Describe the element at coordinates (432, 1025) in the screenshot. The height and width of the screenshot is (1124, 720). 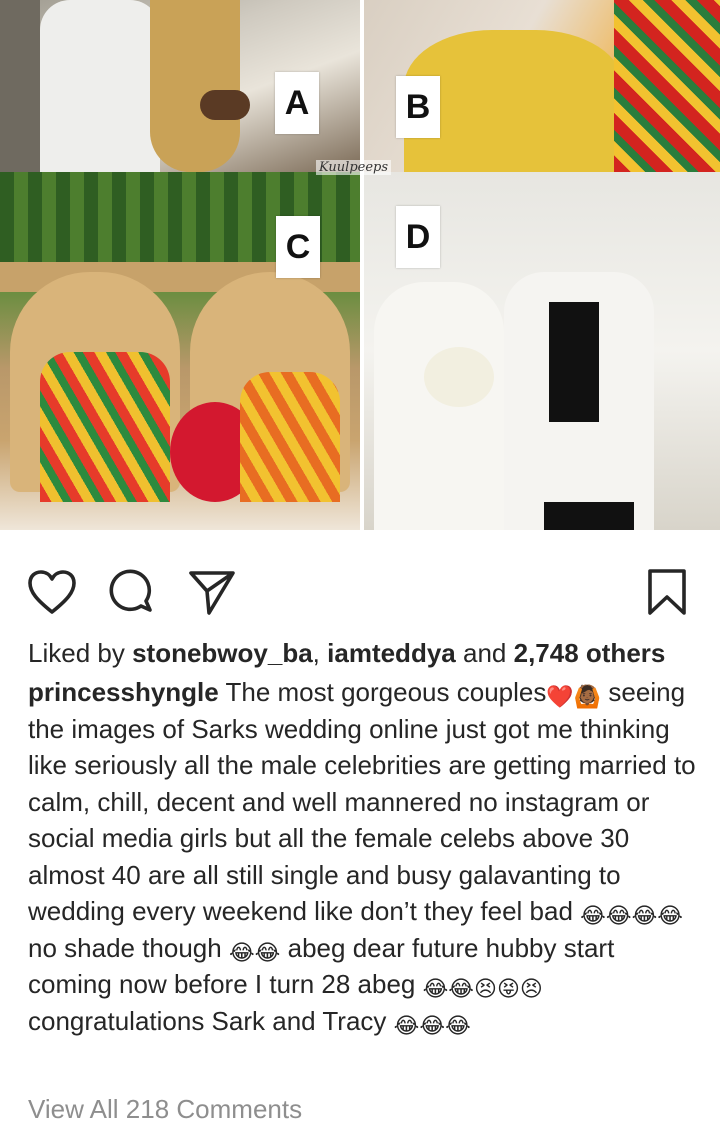
I see `laughing-emojis-4: 😂😂😂` at that location.